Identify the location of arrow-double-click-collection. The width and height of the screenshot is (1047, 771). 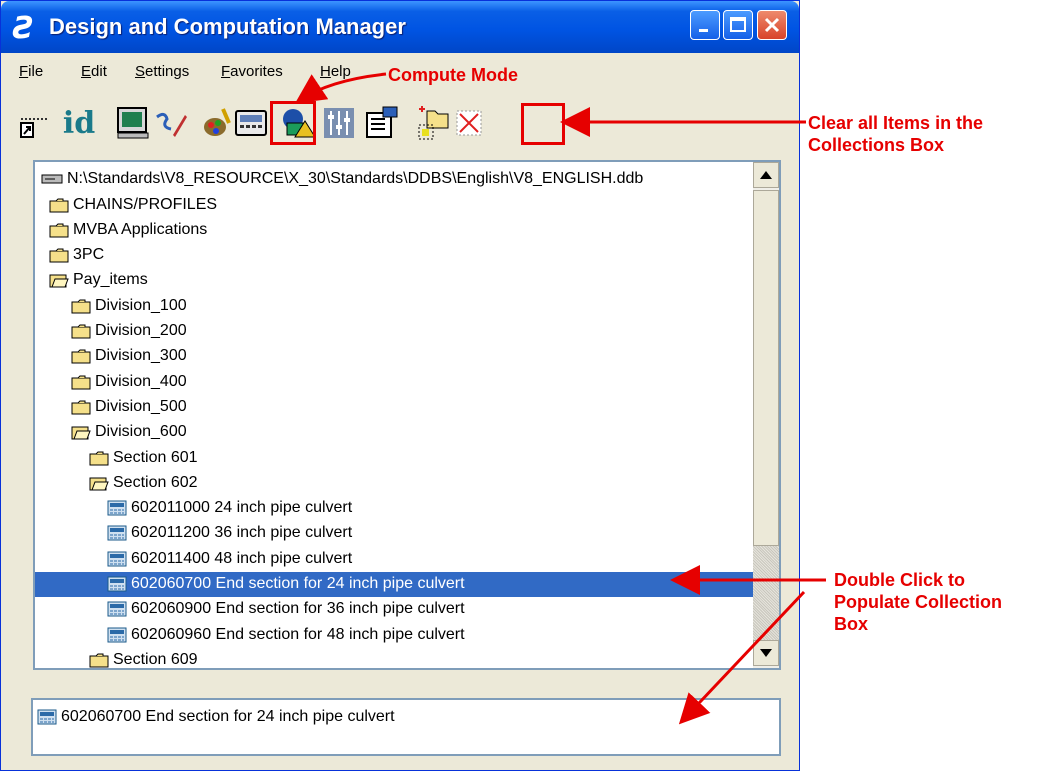
(742, 657).